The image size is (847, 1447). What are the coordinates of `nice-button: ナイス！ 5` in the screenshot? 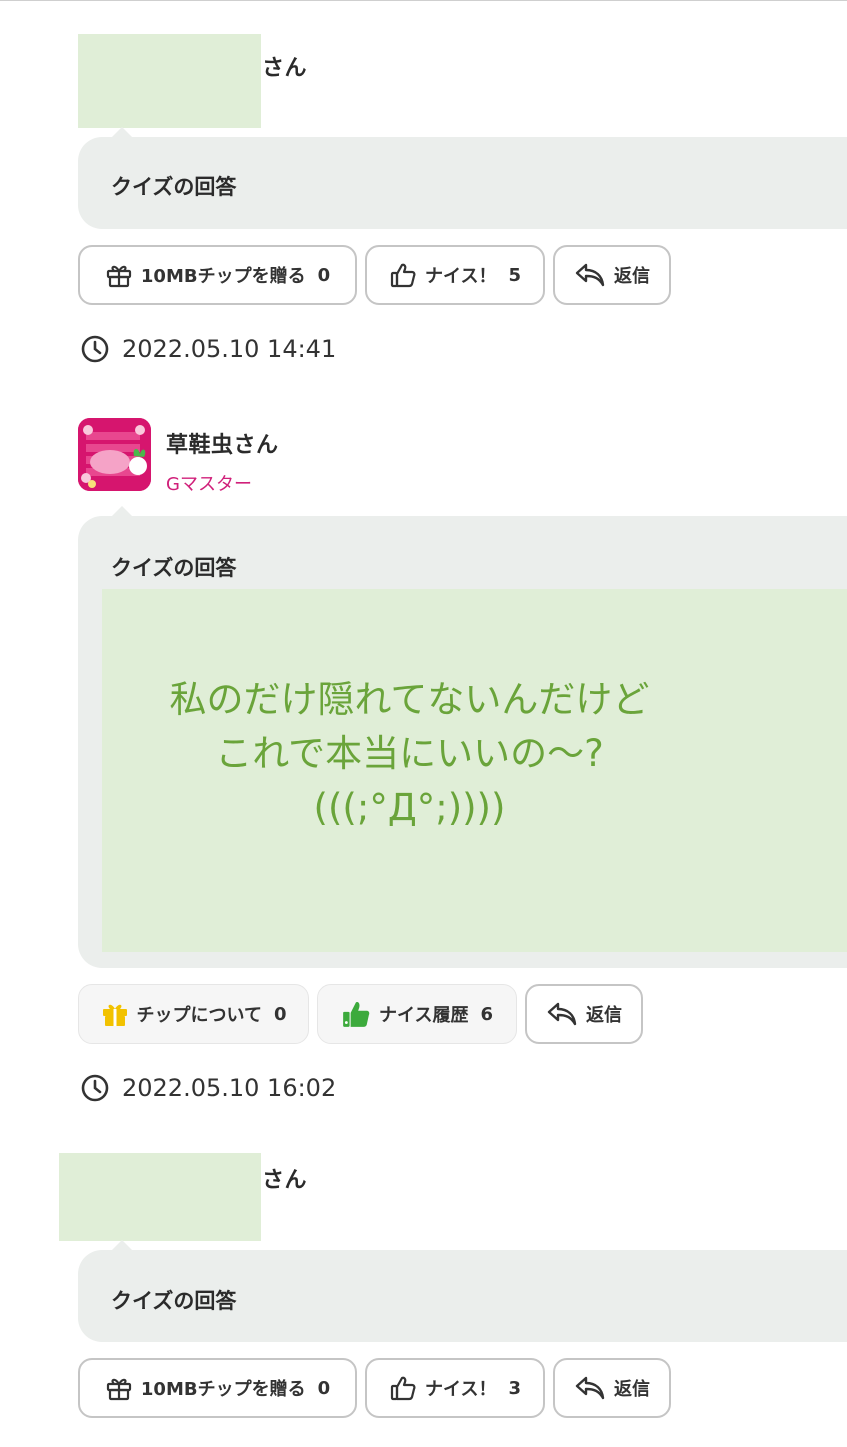 It's located at (455, 275).